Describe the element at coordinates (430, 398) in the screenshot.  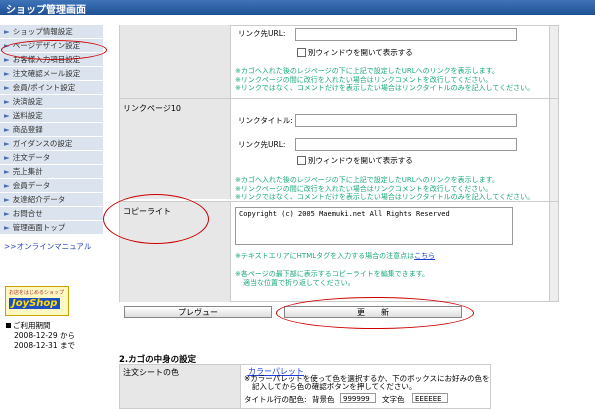
I see `fg-color-input: EEEEEE` at that location.